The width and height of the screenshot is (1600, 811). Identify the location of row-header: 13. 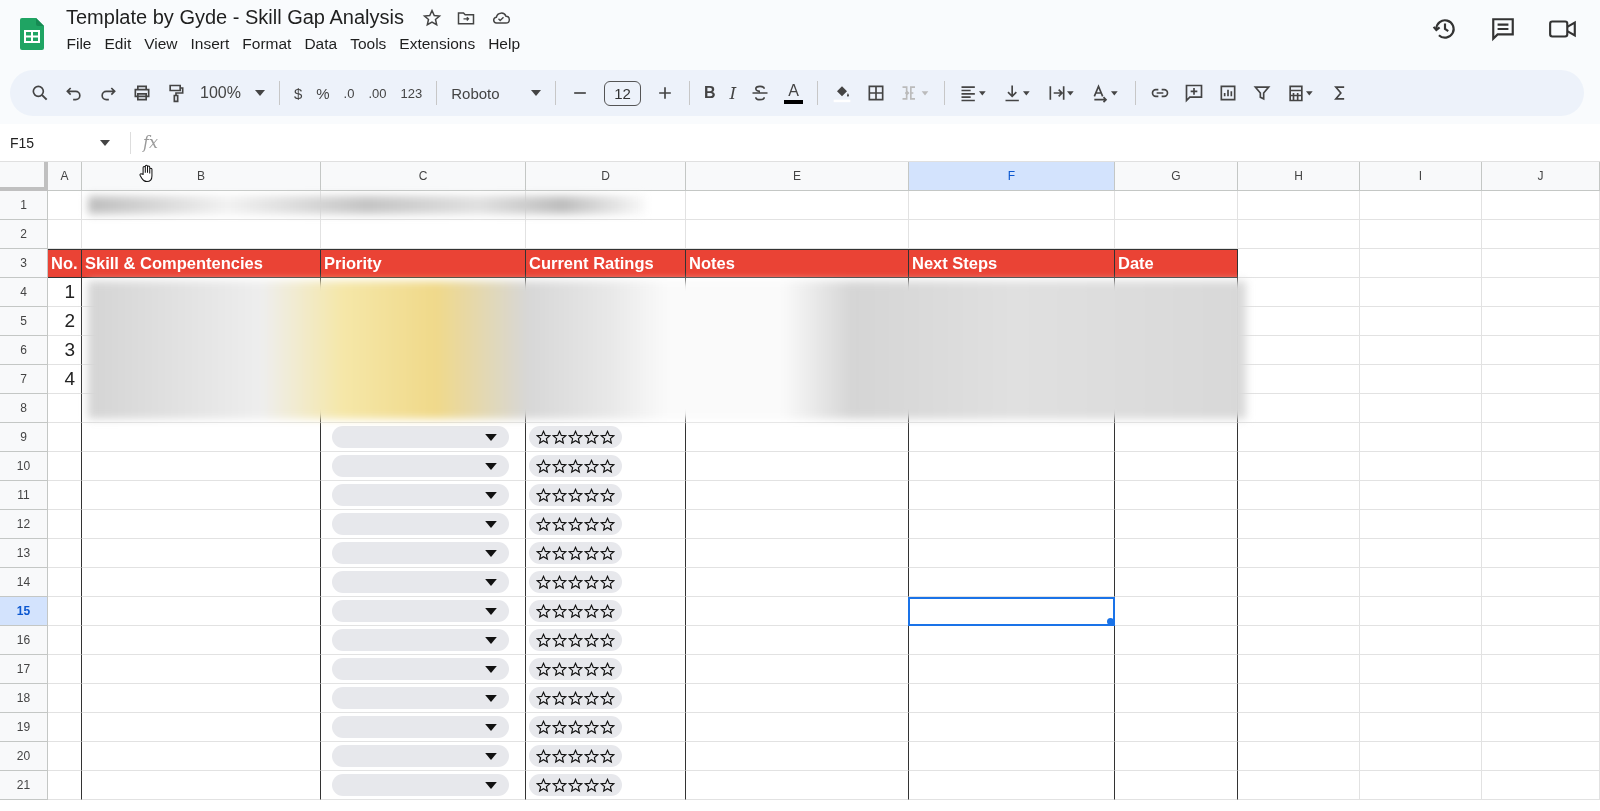
(24, 553).